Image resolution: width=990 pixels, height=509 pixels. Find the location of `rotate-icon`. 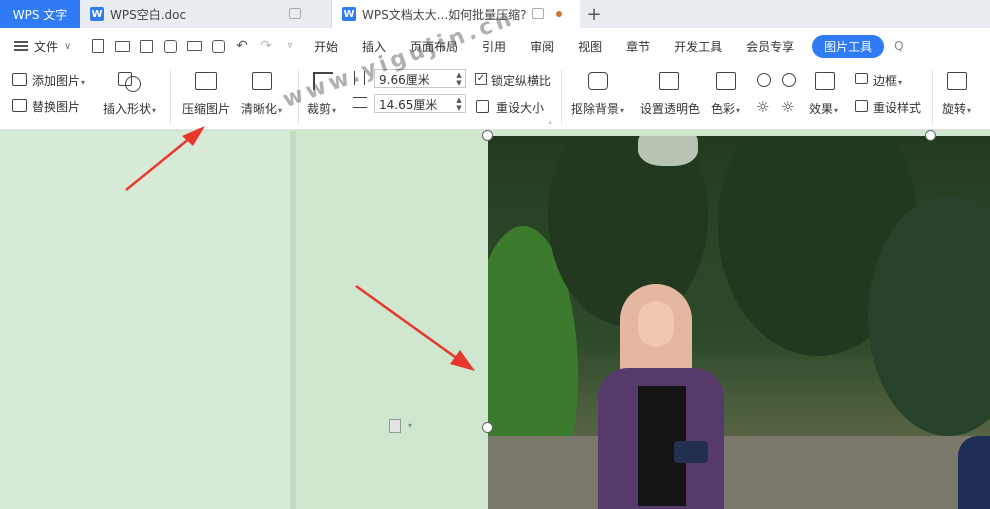

rotate-icon is located at coordinates (957, 81).